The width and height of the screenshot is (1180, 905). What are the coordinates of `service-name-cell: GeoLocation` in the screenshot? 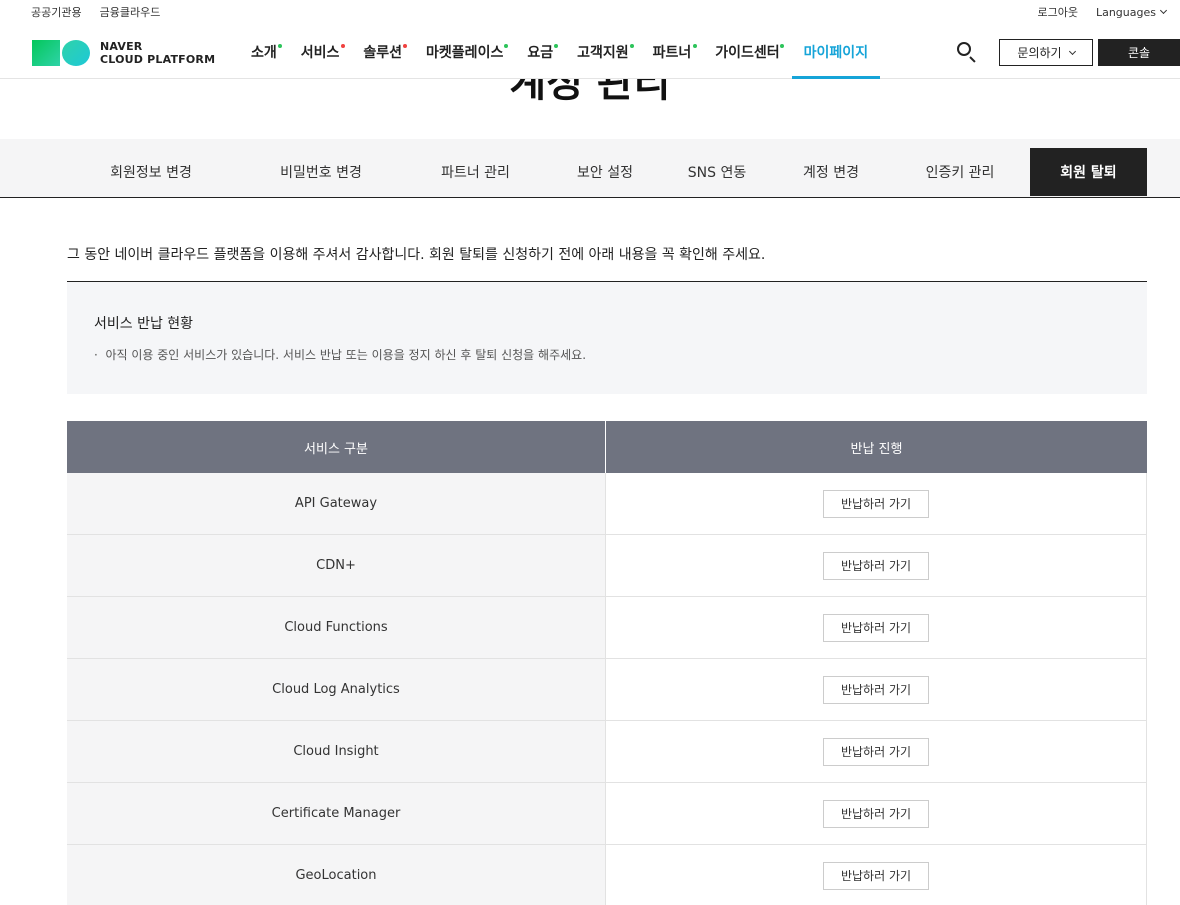 It's located at (336, 875).